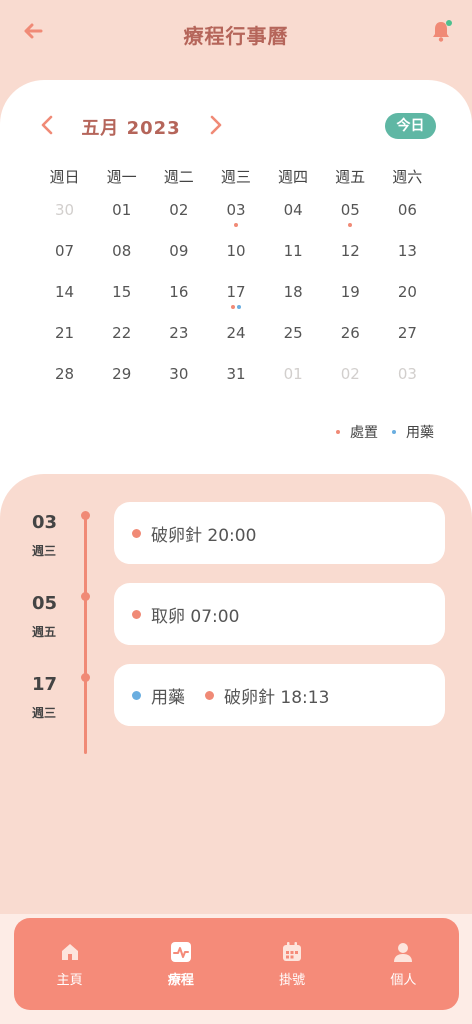 This screenshot has height=1024, width=472. What do you see at coordinates (47, 125) in the screenshot?
I see `prev-month-button` at bounding box center [47, 125].